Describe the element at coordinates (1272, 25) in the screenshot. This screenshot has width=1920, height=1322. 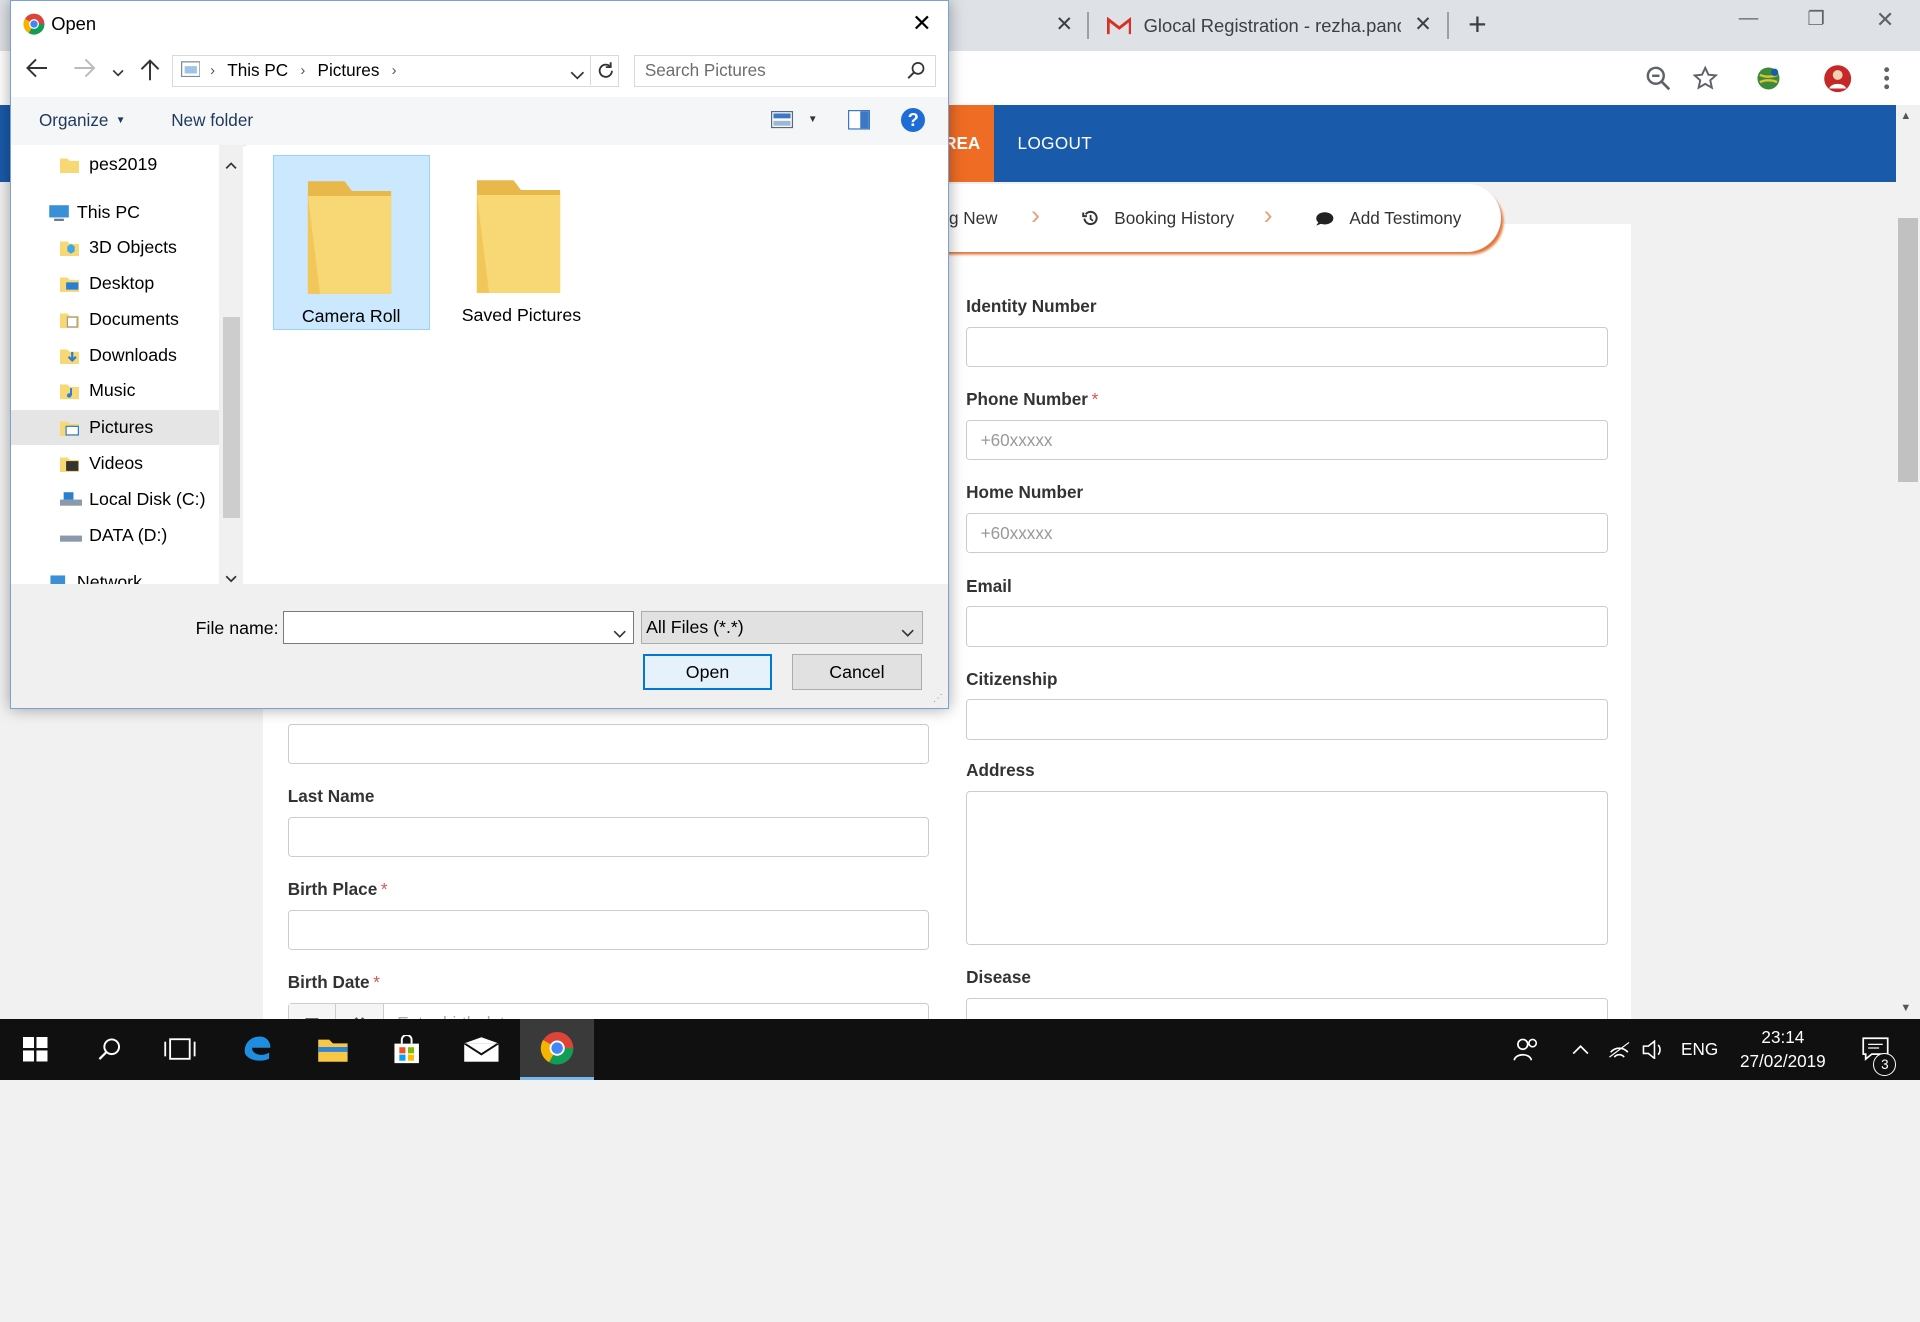
I see `tab-title: Glocal Registration - rezha.pandu` at that location.